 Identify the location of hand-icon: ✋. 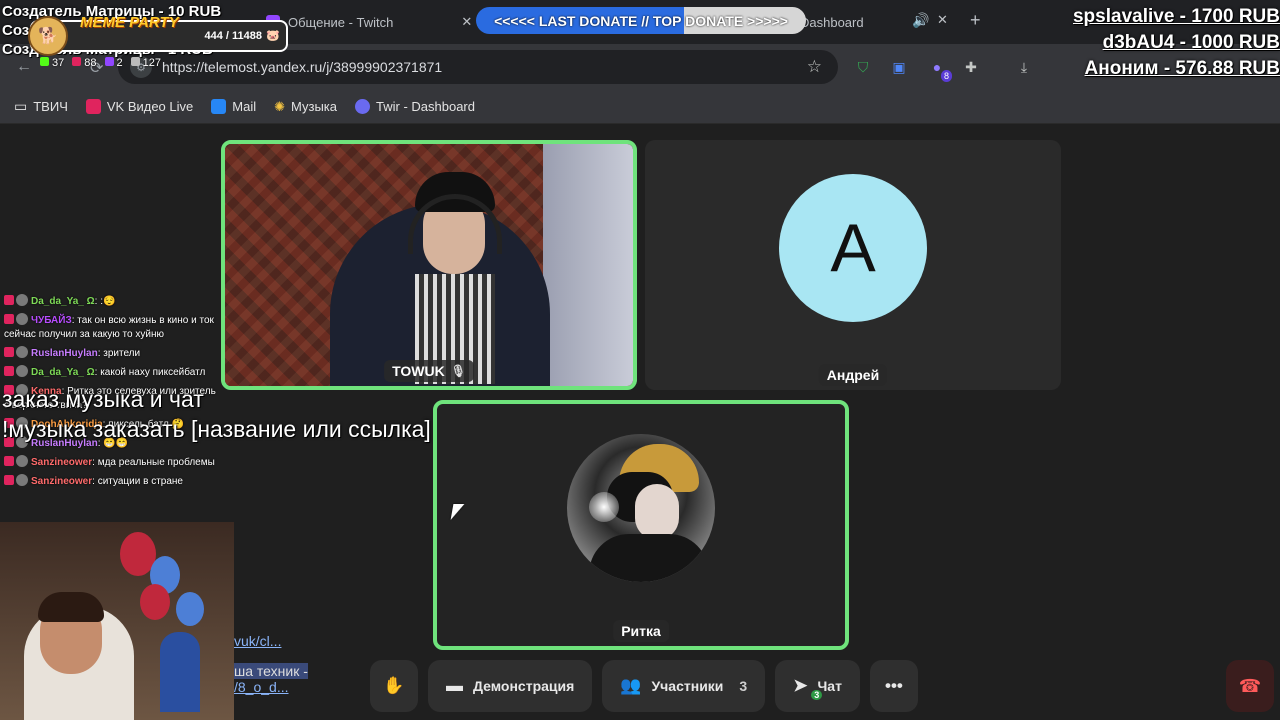
(394, 685).